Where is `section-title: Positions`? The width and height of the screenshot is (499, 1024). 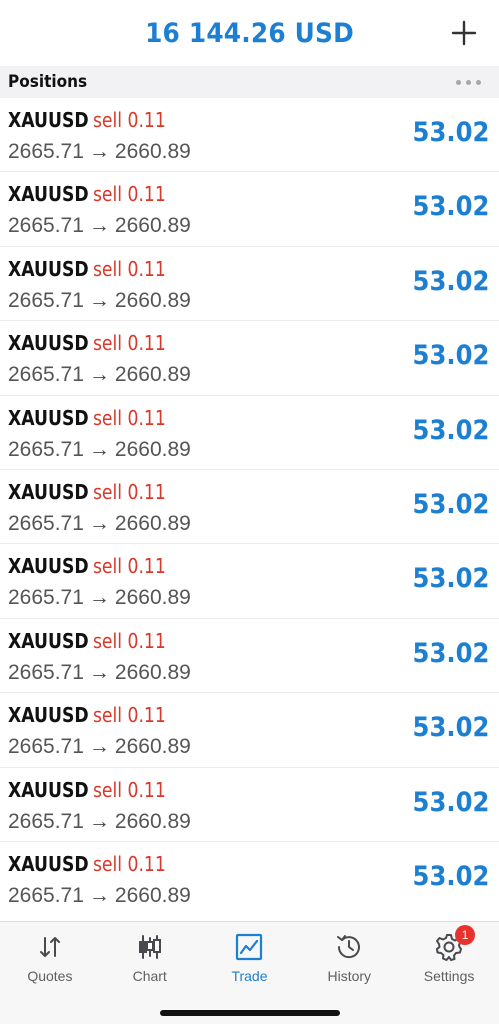 section-title: Positions is located at coordinates (48, 82).